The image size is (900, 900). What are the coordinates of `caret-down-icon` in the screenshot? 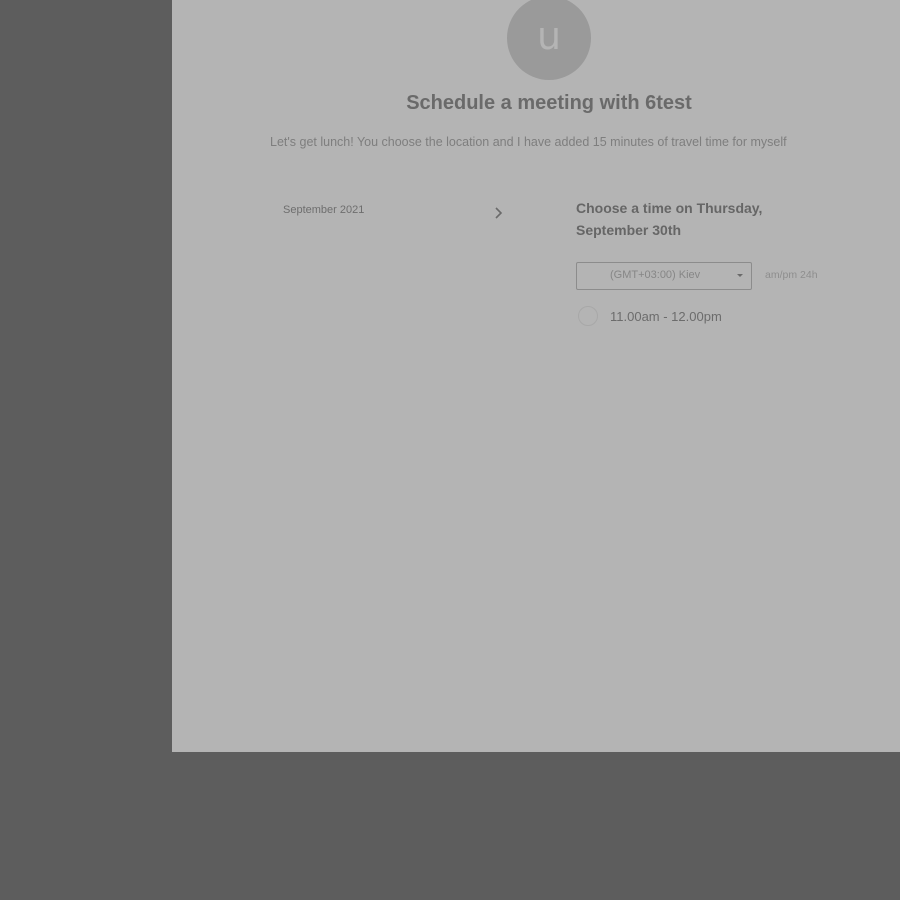 It's located at (740, 275).